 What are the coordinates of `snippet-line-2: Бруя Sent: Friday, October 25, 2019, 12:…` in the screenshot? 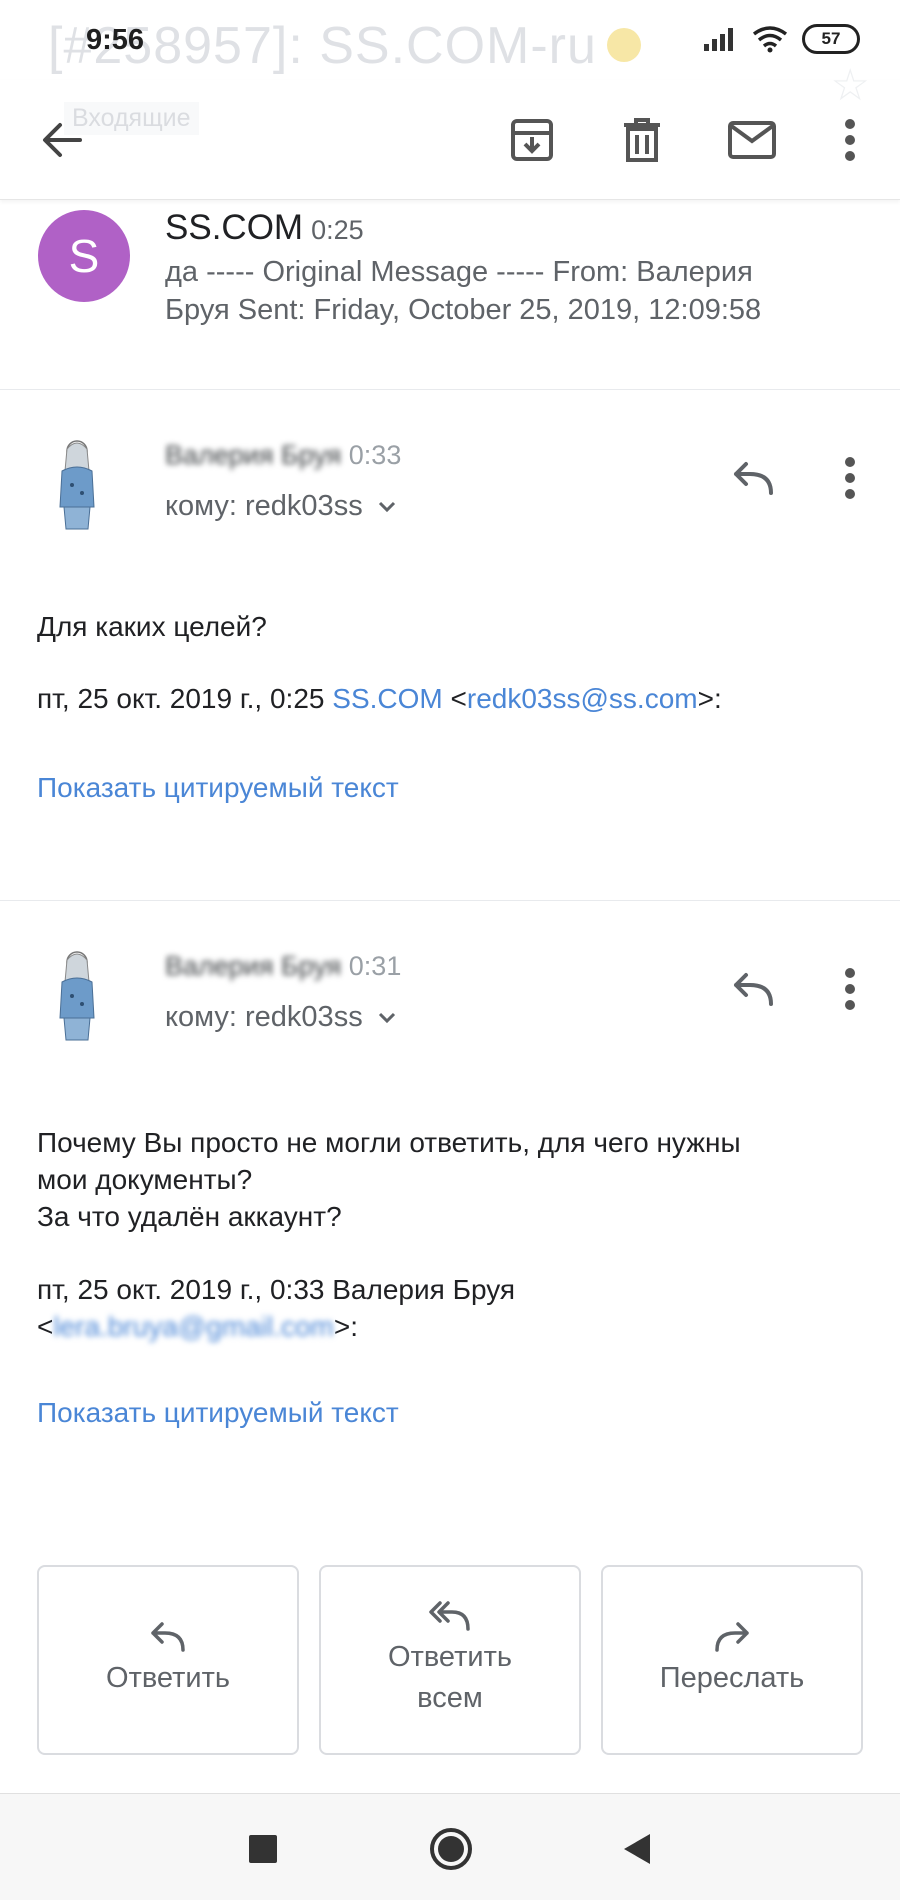 It's located at (463, 310).